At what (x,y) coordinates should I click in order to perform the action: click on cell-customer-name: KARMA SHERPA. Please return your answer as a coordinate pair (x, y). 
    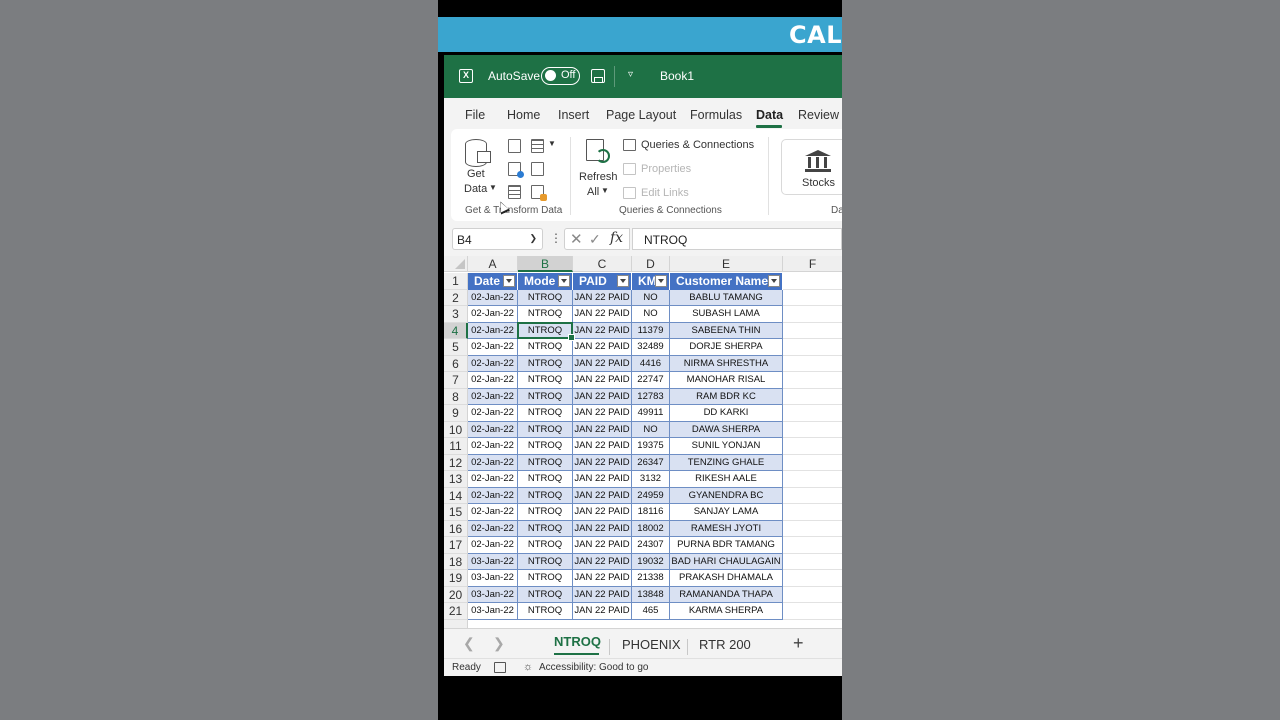
    Looking at the image, I should click on (726, 611).